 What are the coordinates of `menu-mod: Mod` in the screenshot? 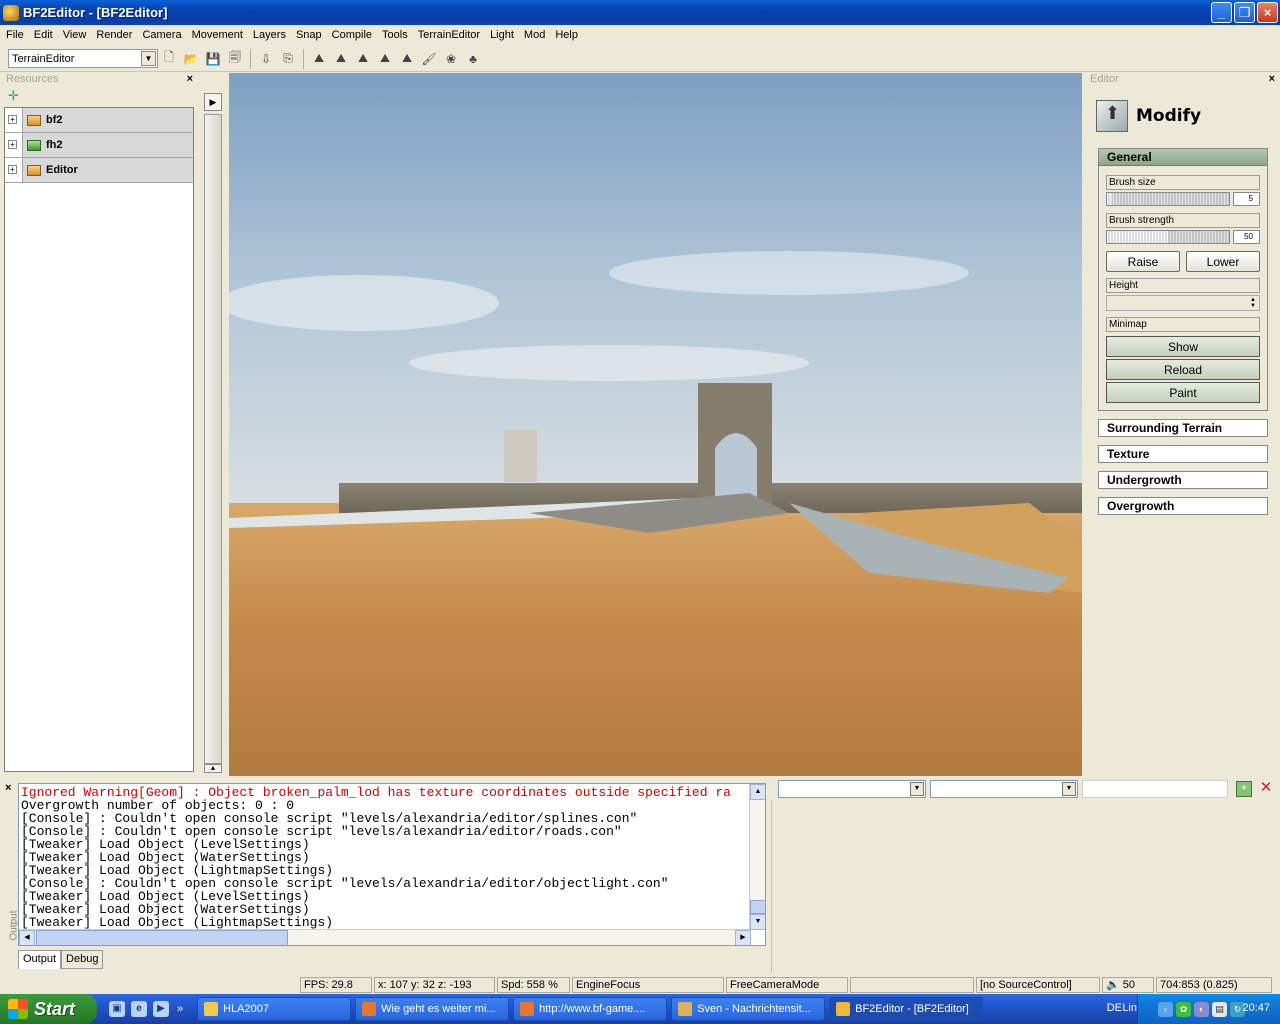 It's located at (534, 35).